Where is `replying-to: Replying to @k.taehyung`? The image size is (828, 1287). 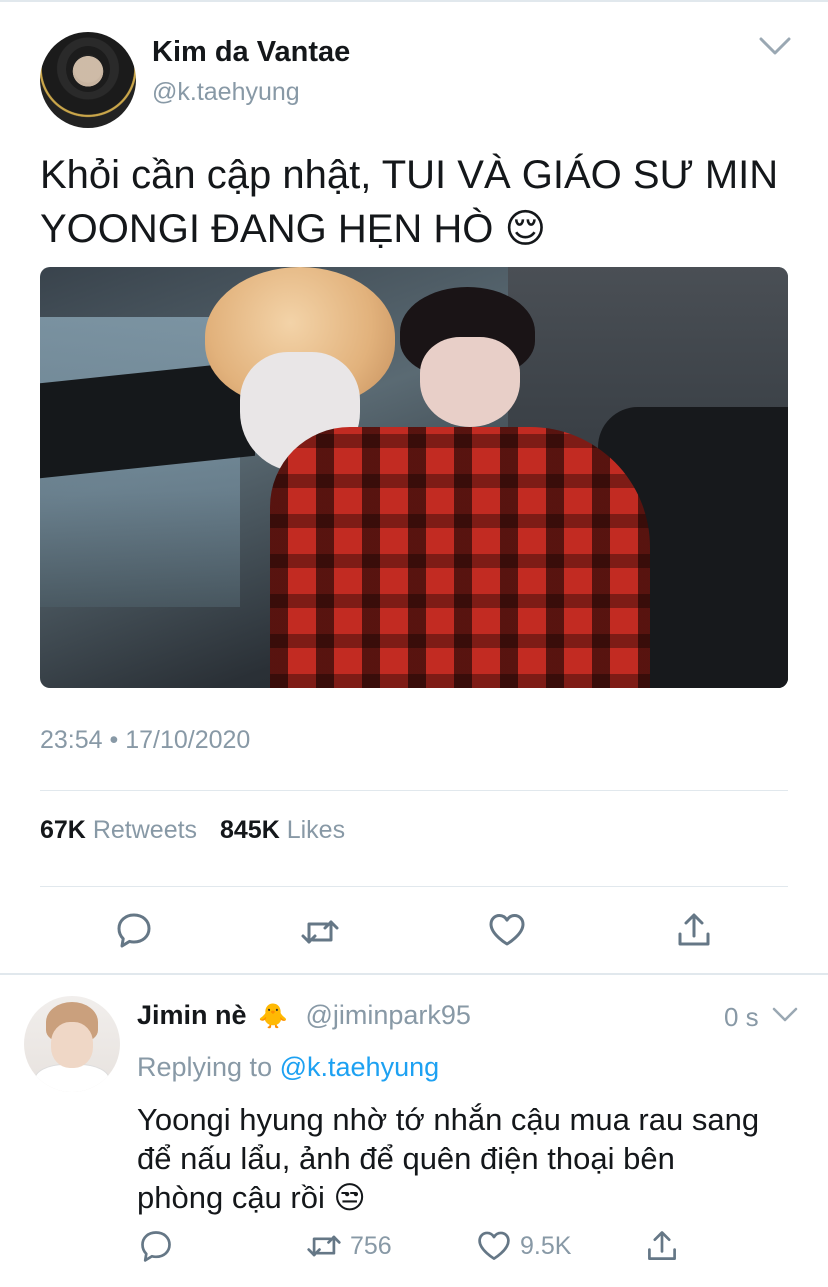 replying-to: Replying to @k.taehyung is located at coordinates (288, 1067).